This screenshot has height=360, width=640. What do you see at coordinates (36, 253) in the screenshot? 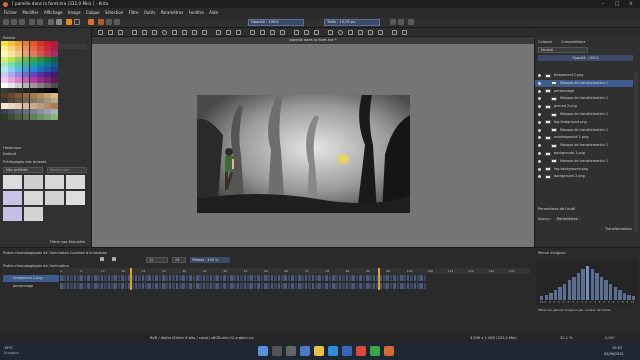
I see `tab-animation-timeline: Pistes chronologiques de l'animation` at bounding box center [36, 253].